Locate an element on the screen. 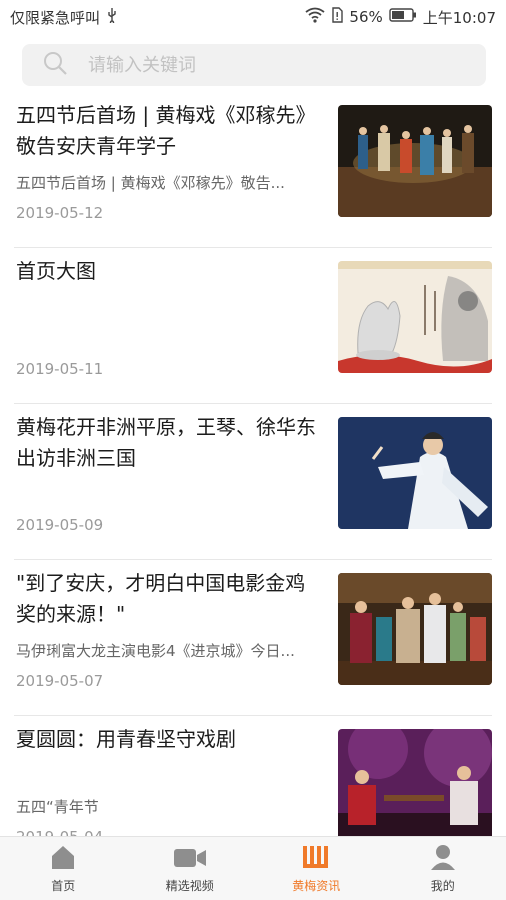 The width and height of the screenshot is (506, 900). tab-videos: 精选视频 is located at coordinates (190, 868).